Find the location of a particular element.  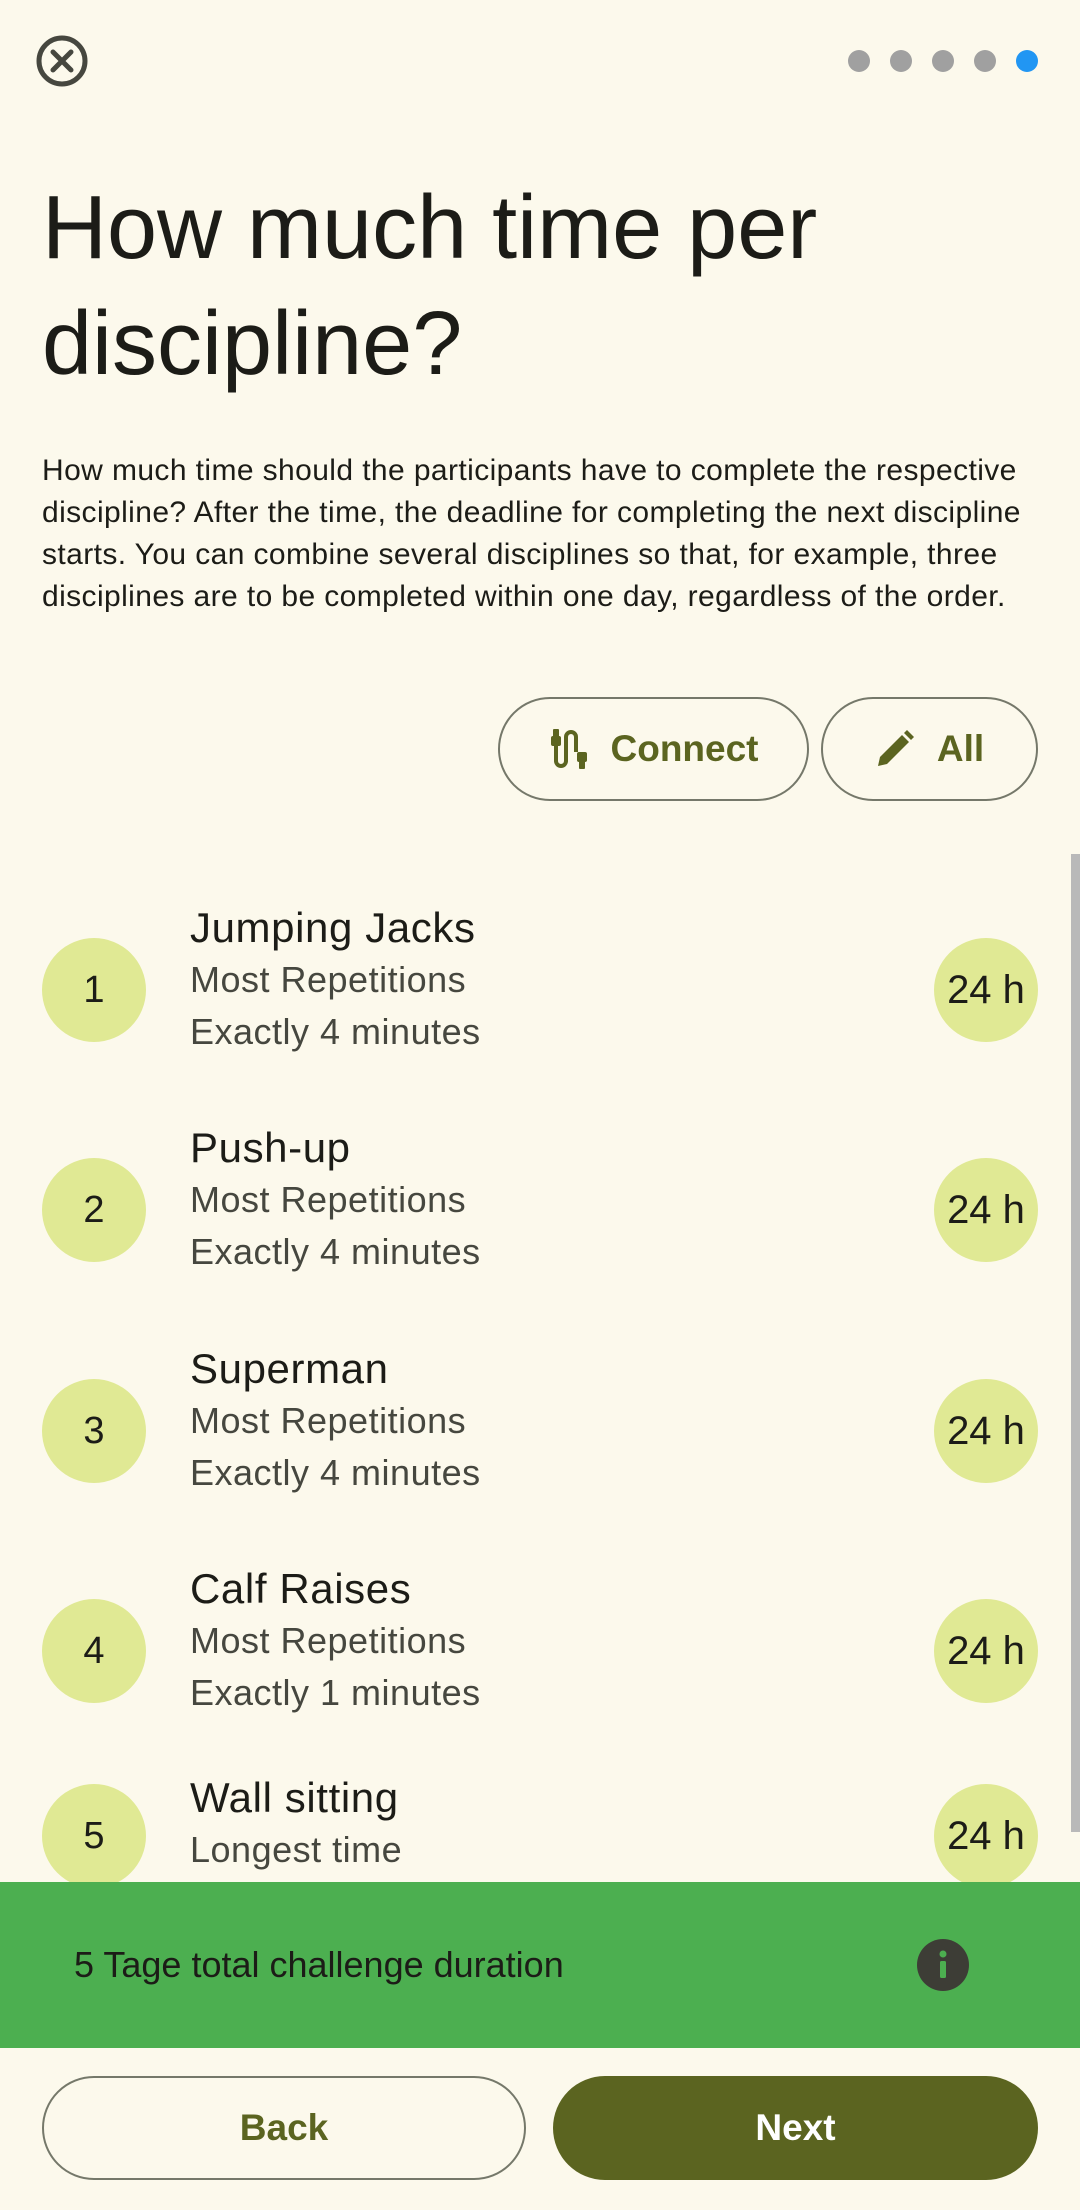

discipline-name: Jumping Jacks is located at coordinates (333, 927).